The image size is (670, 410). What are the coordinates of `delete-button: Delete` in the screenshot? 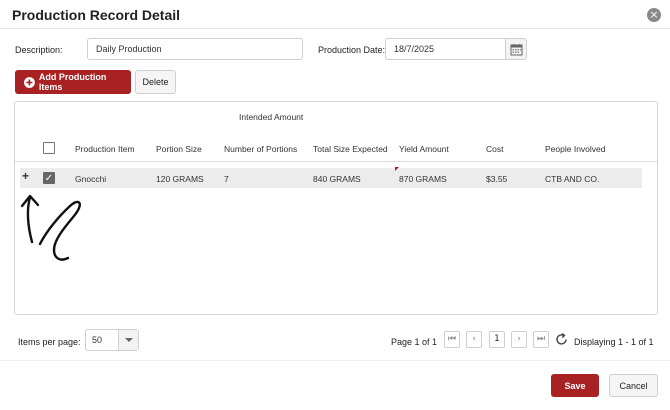 It's located at (155, 82).